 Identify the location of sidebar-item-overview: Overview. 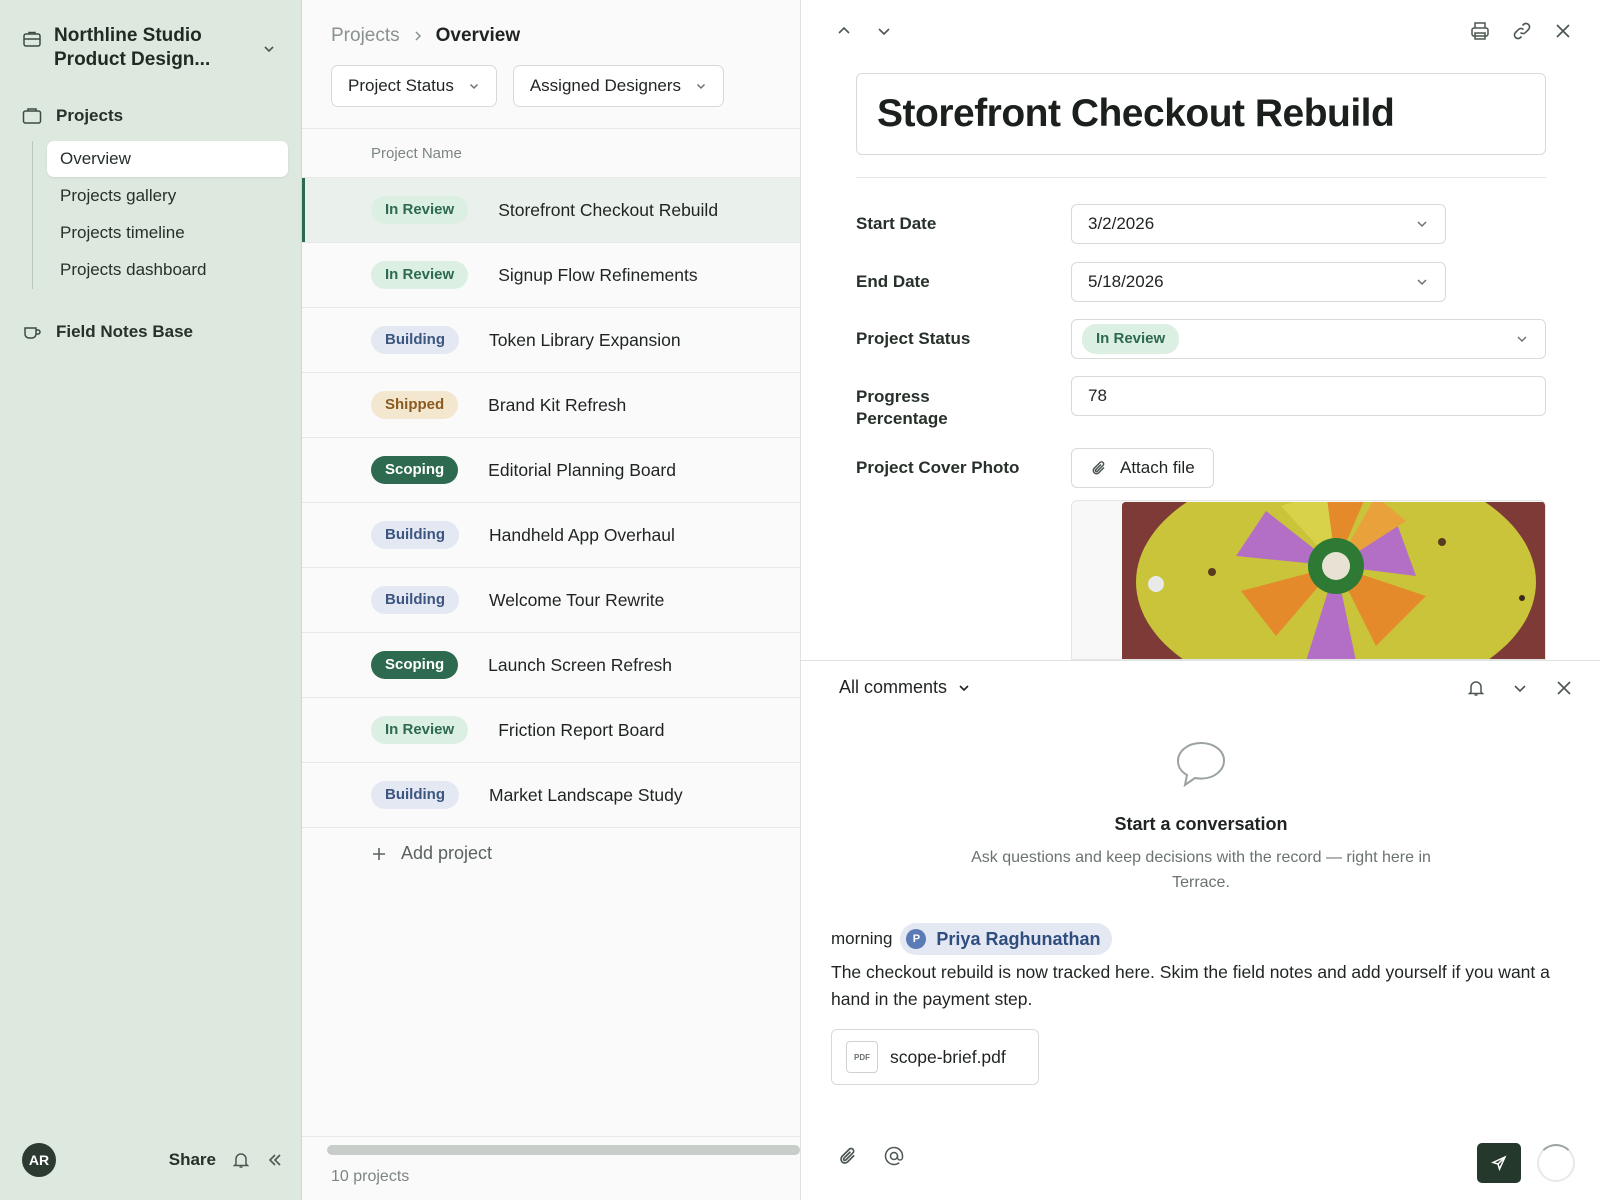
(167, 159).